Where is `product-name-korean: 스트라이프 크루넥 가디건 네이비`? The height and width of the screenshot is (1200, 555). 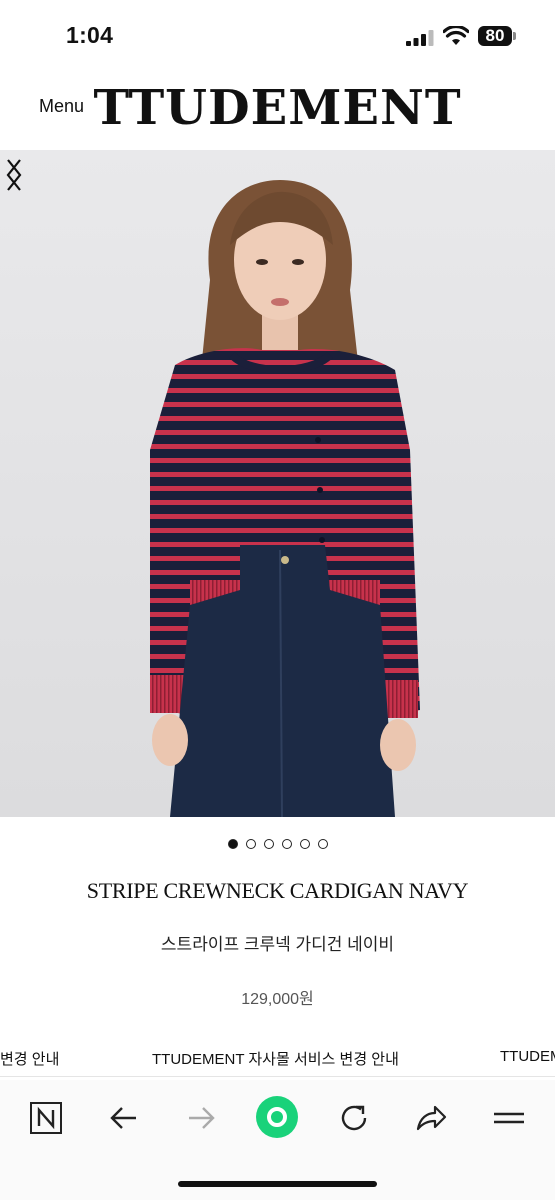
product-name-korean: 스트라이프 크루넥 가디건 네이비 is located at coordinates (277, 944).